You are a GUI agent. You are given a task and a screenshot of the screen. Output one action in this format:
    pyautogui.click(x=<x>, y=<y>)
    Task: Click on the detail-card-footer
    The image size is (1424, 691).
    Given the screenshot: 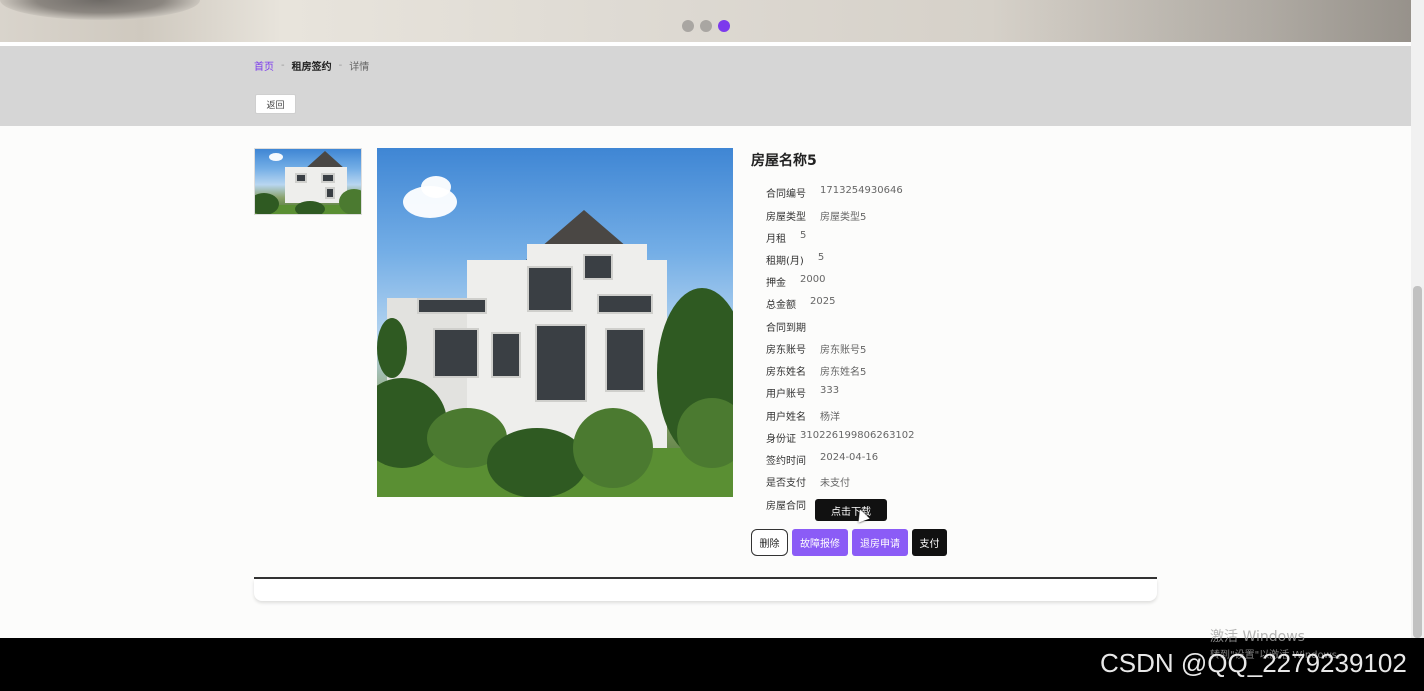 What is the action you would take?
    pyautogui.click(x=705, y=590)
    